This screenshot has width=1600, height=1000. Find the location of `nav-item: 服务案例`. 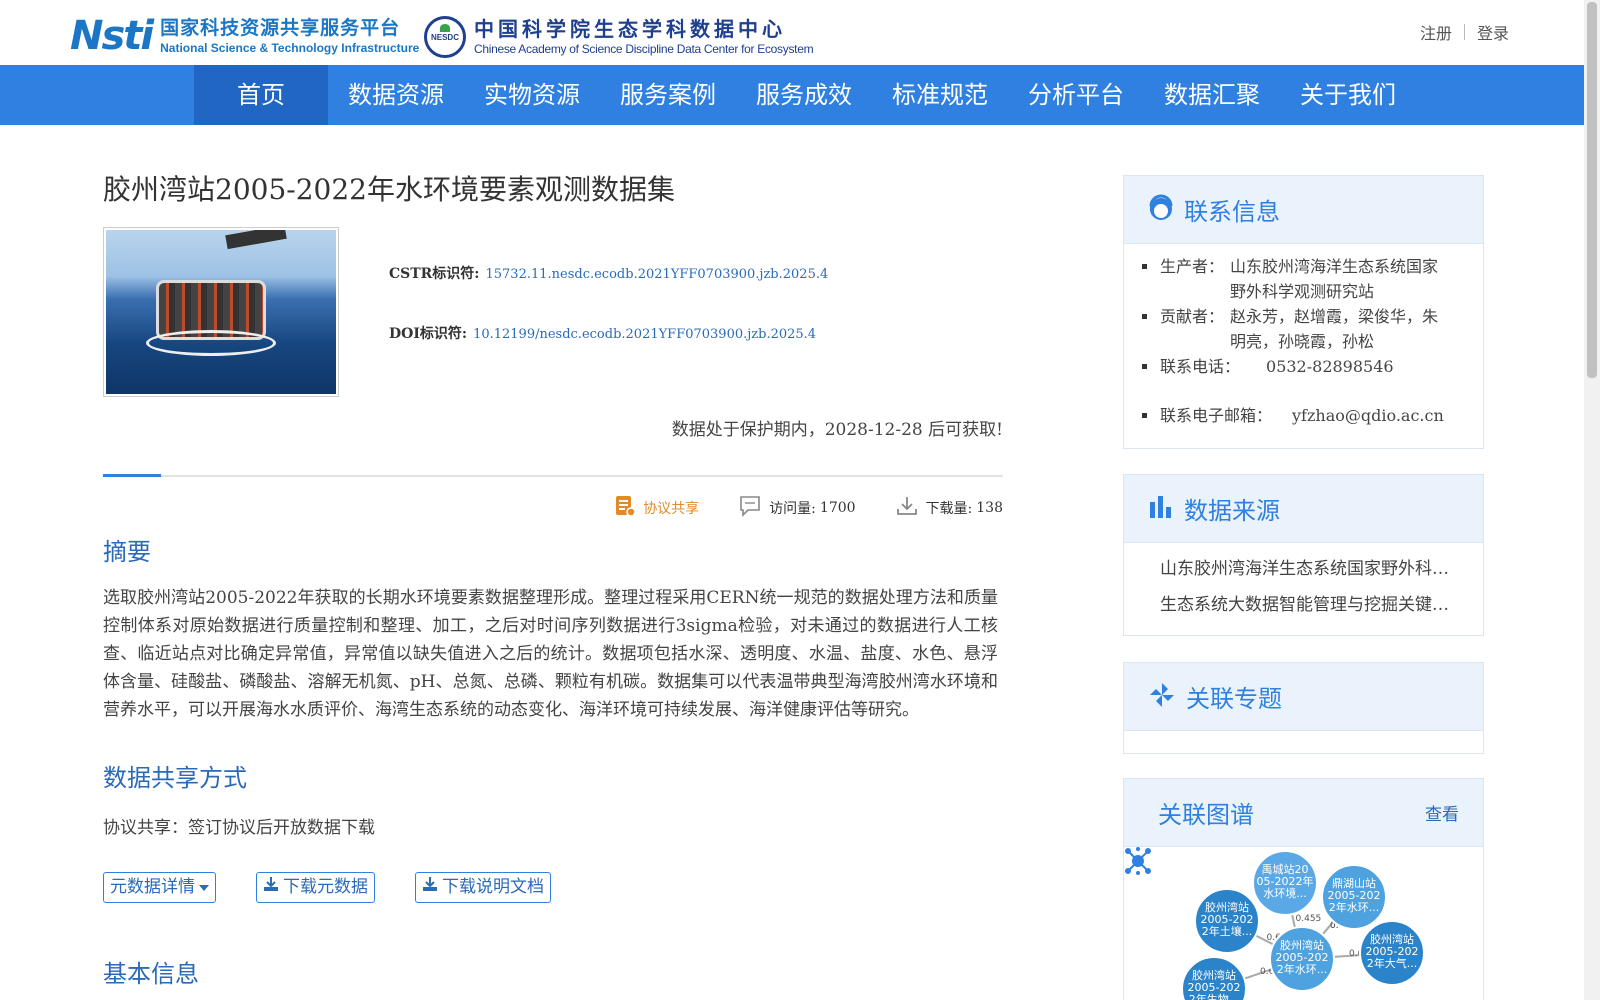

nav-item: 服务案例 is located at coordinates (668, 95).